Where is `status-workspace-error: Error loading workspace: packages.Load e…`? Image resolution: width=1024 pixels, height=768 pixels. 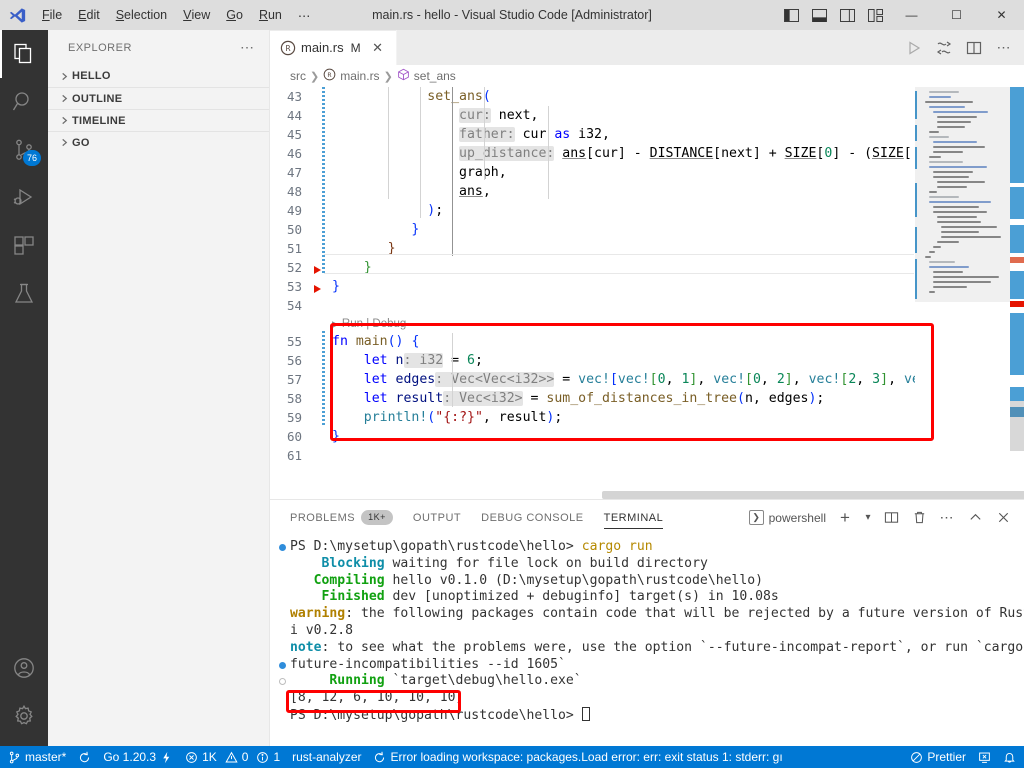
status-workspace-error: Error loading workspace: packages.Load e… is located at coordinates (577, 757).